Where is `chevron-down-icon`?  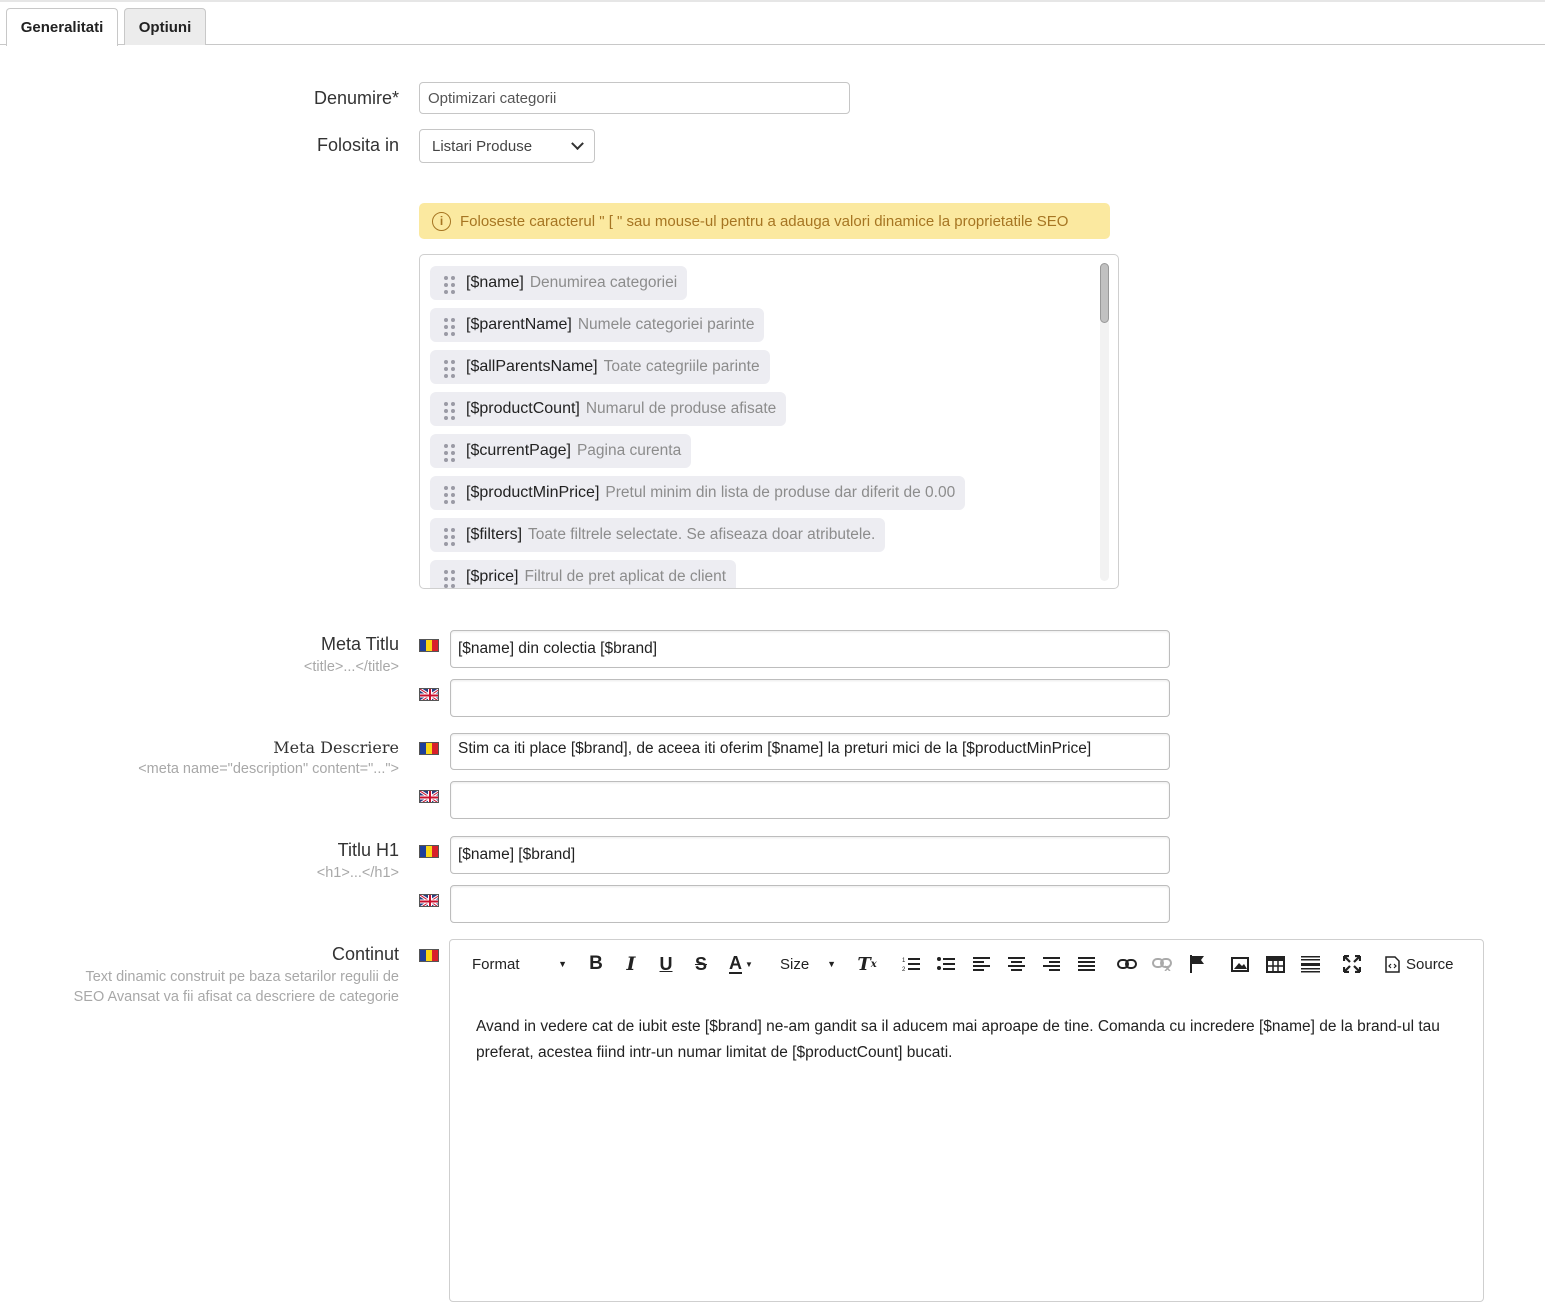 chevron-down-icon is located at coordinates (577, 143).